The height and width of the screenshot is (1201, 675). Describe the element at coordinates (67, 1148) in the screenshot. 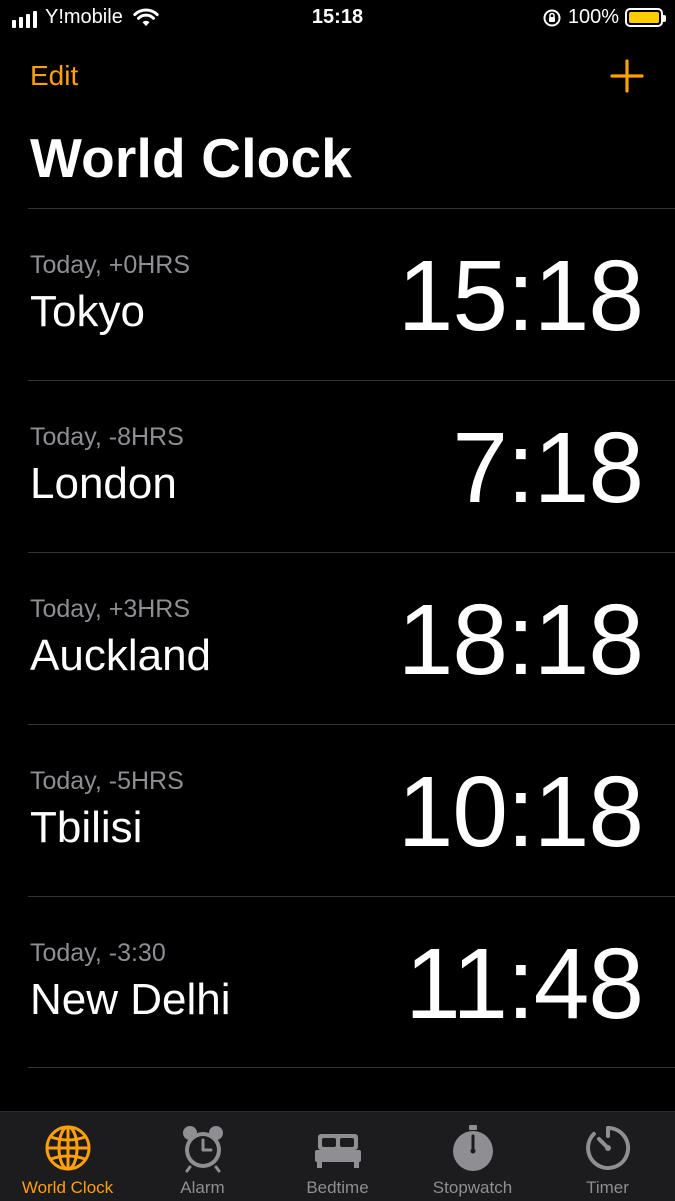

I see `globe-icon` at that location.